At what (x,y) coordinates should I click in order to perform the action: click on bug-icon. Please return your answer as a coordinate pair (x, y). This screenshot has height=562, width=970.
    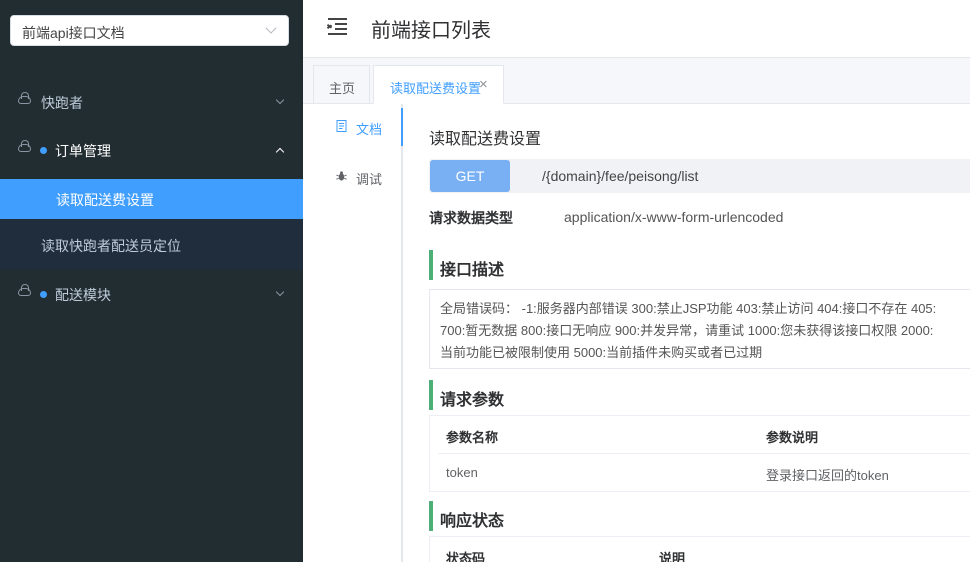
    Looking at the image, I should click on (341, 176).